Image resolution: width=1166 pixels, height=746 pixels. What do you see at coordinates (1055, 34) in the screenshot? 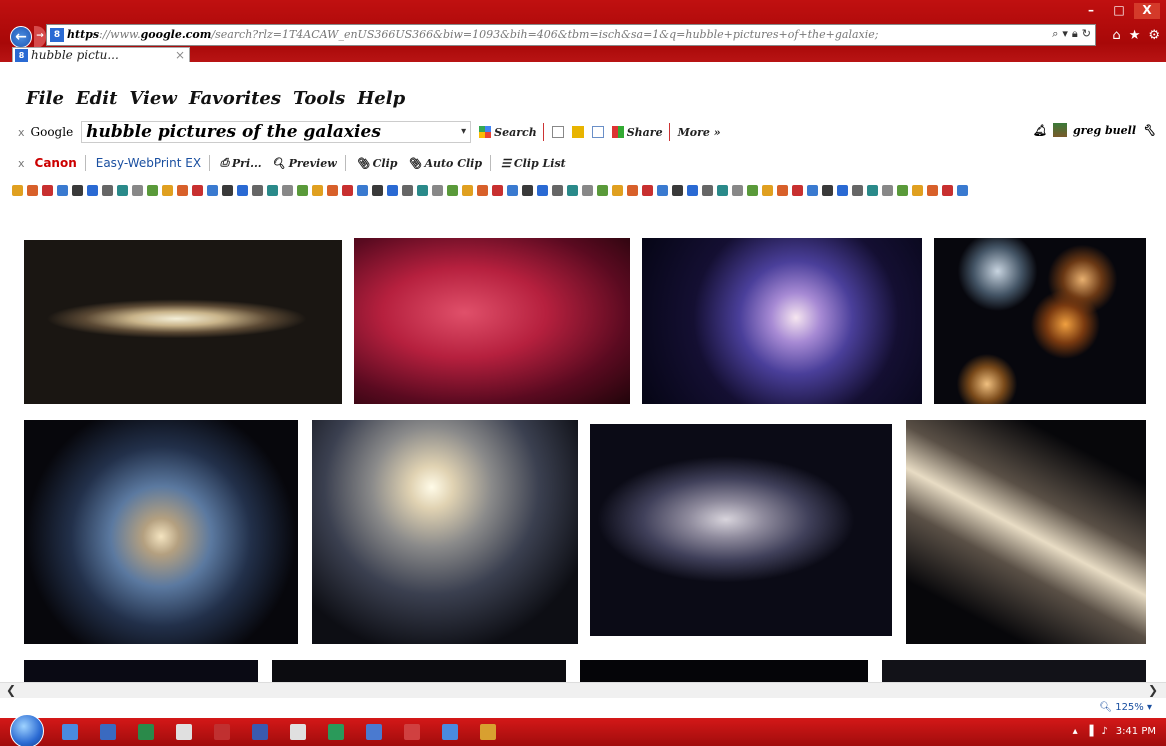
I see `search-icon: ⌕` at bounding box center [1055, 34].